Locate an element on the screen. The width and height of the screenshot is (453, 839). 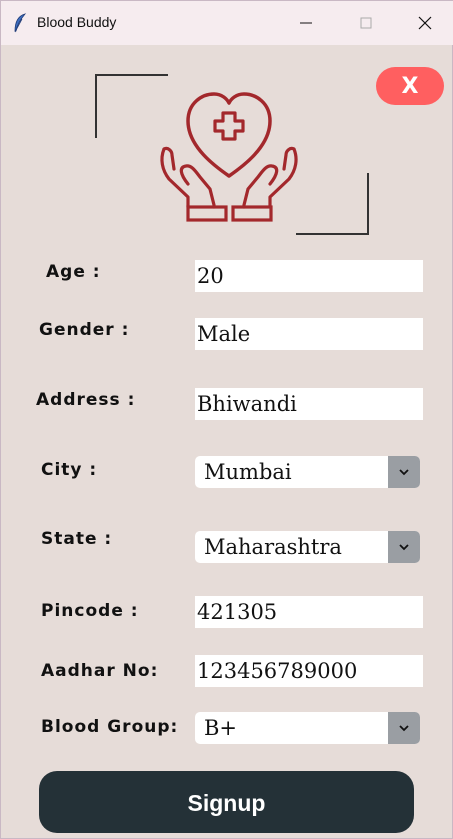
state-label: State : is located at coordinates (77, 539).